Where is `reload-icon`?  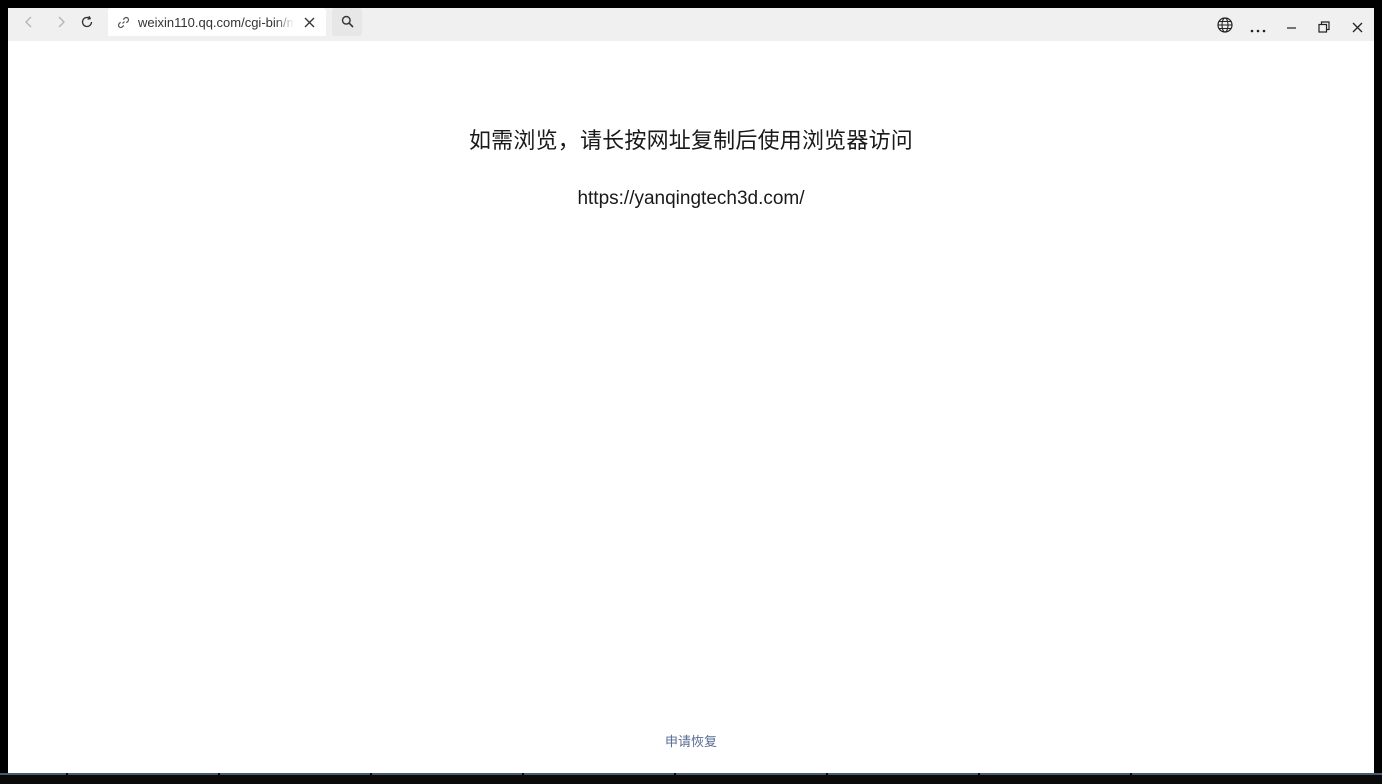
reload-icon is located at coordinates (87, 22).